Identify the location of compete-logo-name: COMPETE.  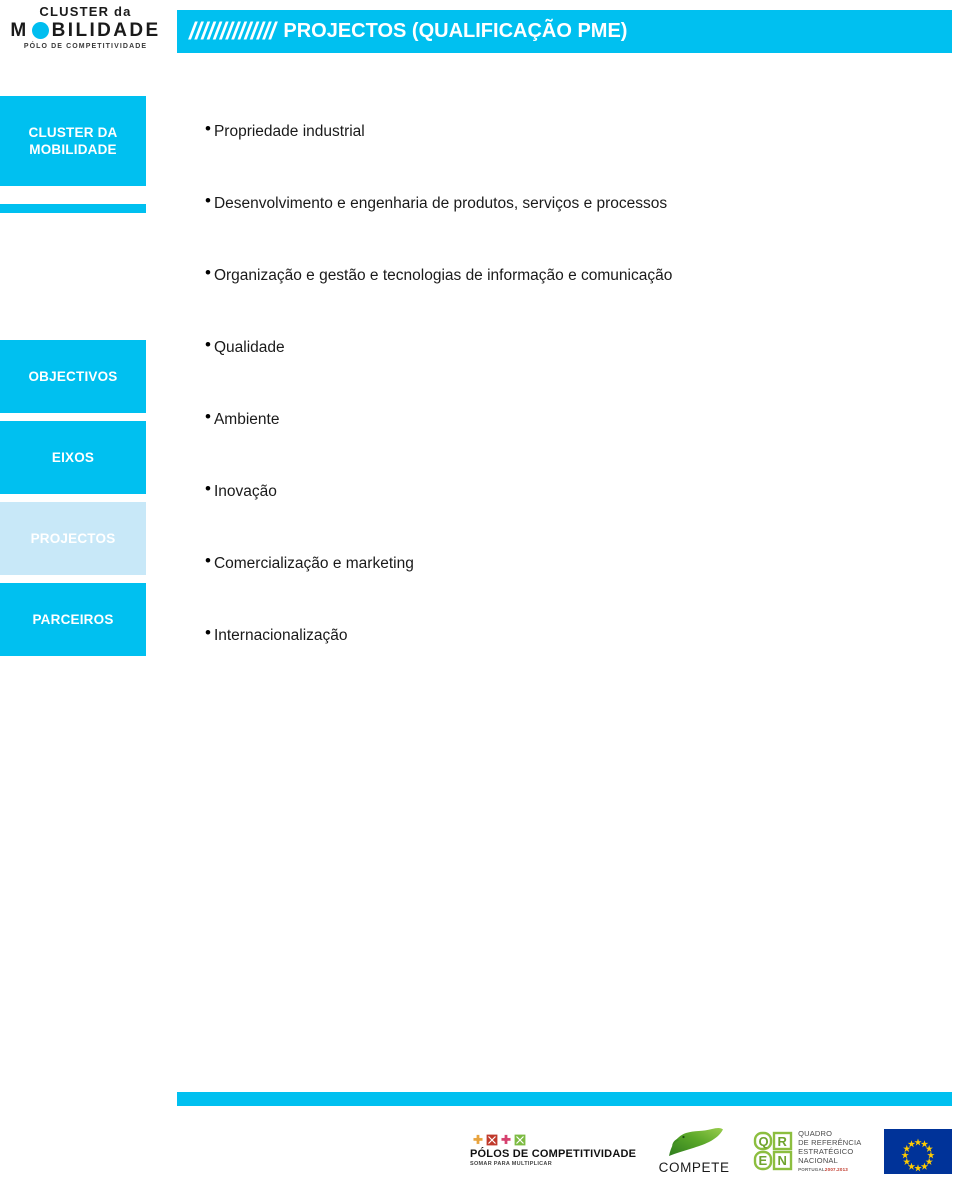
(694, 1167).